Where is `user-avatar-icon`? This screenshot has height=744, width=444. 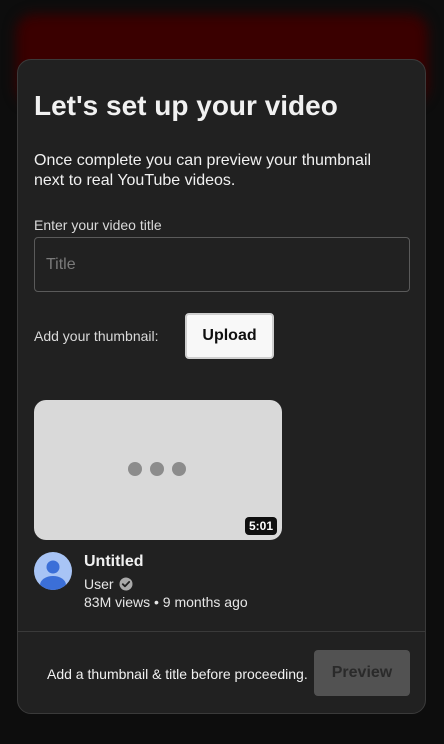 user-avatar-icon is located at coordinates (53, 571).